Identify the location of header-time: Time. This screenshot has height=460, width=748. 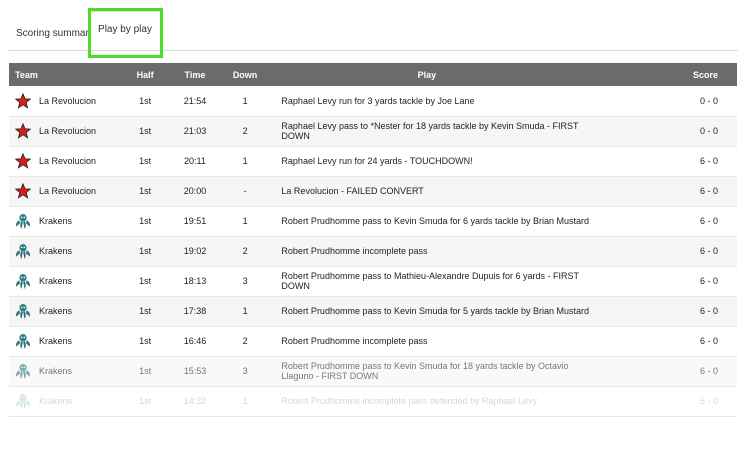
(194, 74).